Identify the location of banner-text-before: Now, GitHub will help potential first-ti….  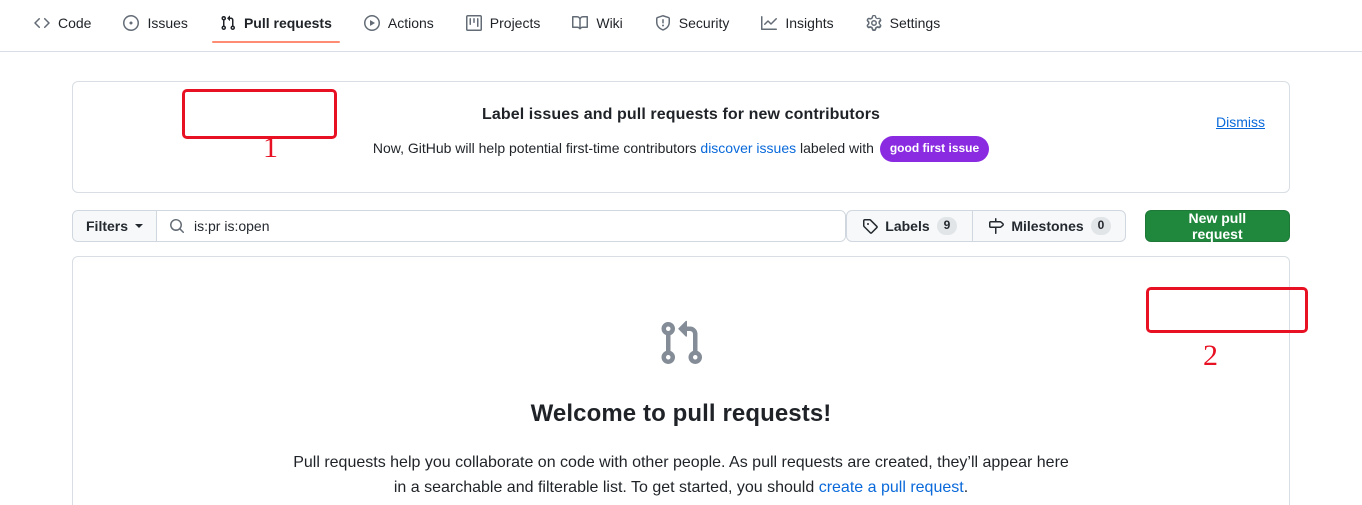
(536, 148).